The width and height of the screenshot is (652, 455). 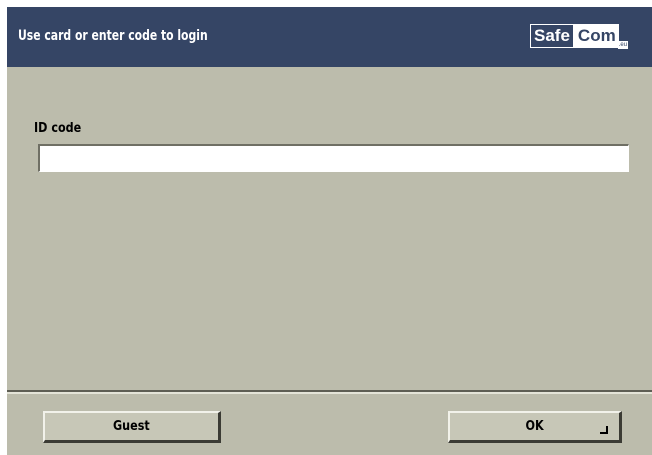 What do you see at coordinates (623, 45) in the screenshot?
I see `logo-suffix: .eu` at bounding box center [623, 45].